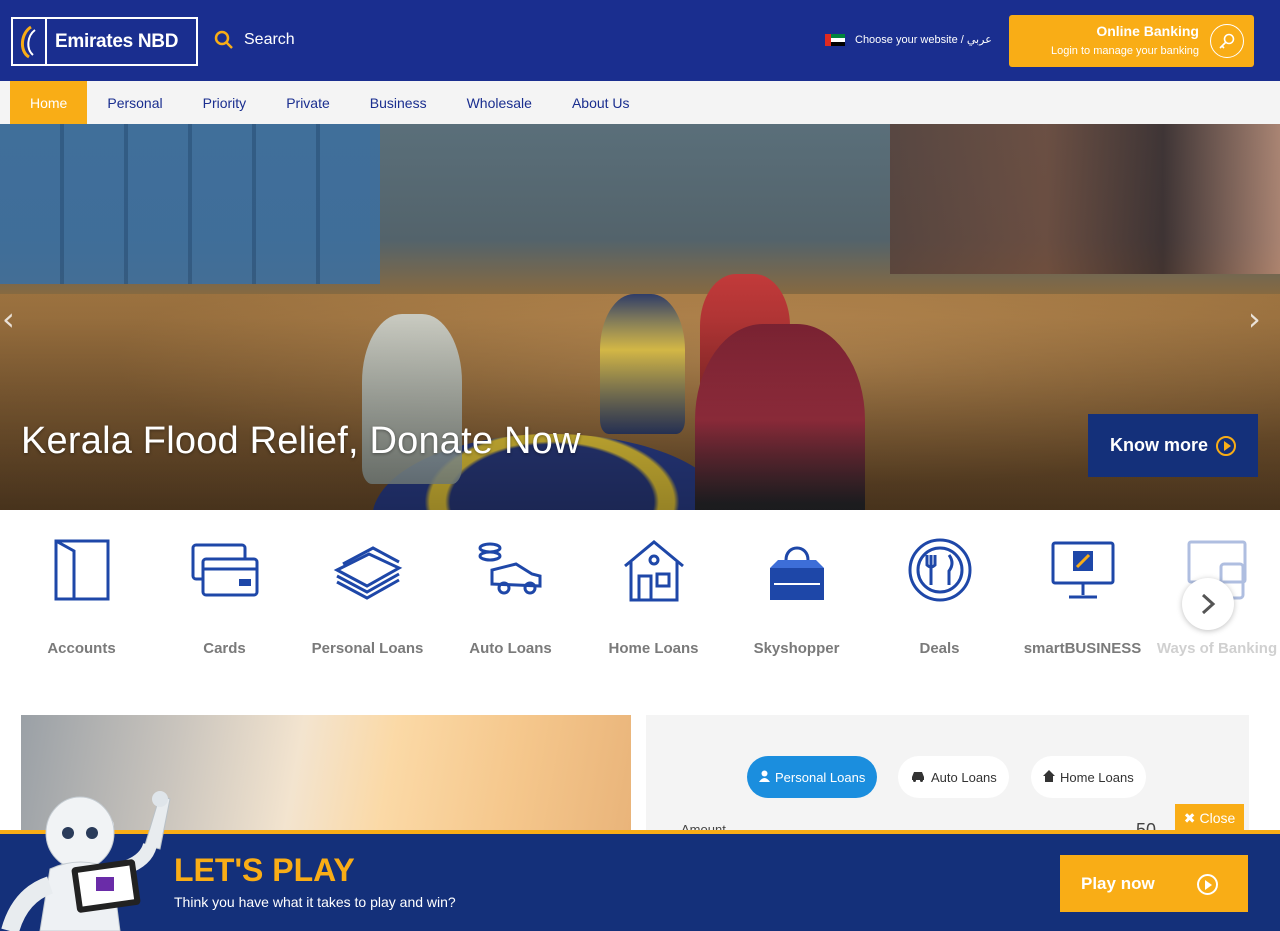  I want to click on tab-label: Home Loans, so click(1097, 777).